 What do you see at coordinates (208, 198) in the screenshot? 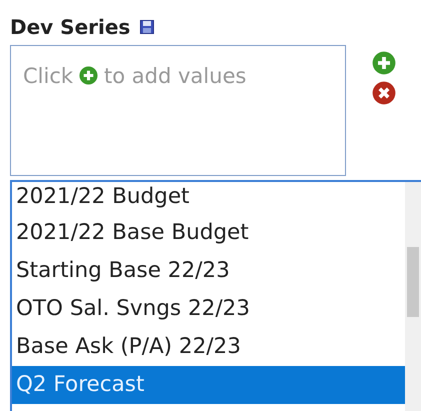
I see `list-option: 2021/22 Budget` at bounding box center [208, 198].